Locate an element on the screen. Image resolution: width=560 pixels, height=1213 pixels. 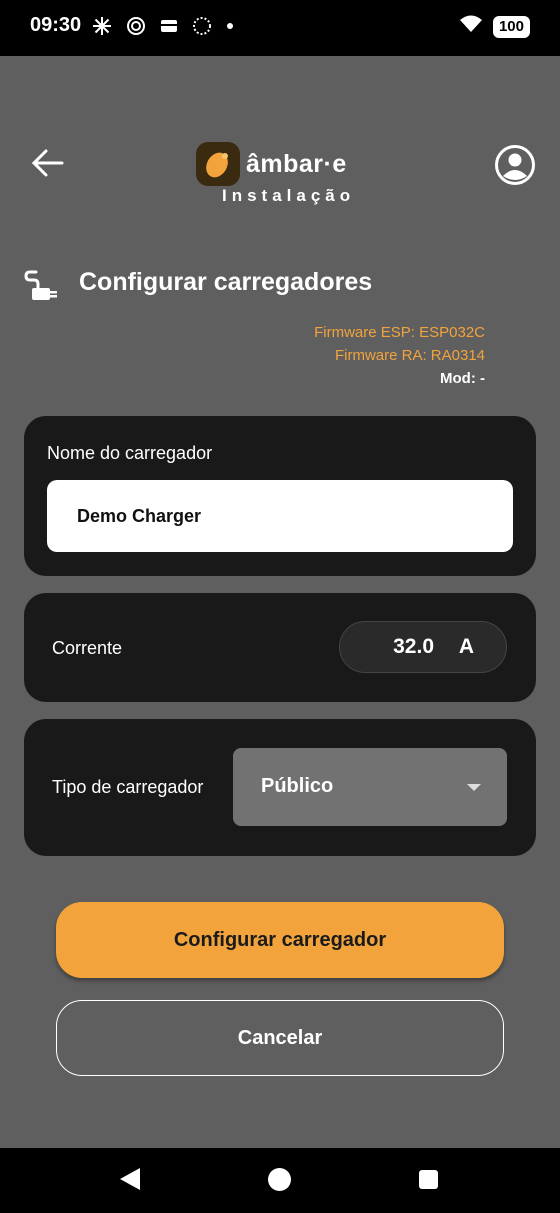
firmware-esp: Firmware ESP: ESP032C is located at coordinates (399, 332).